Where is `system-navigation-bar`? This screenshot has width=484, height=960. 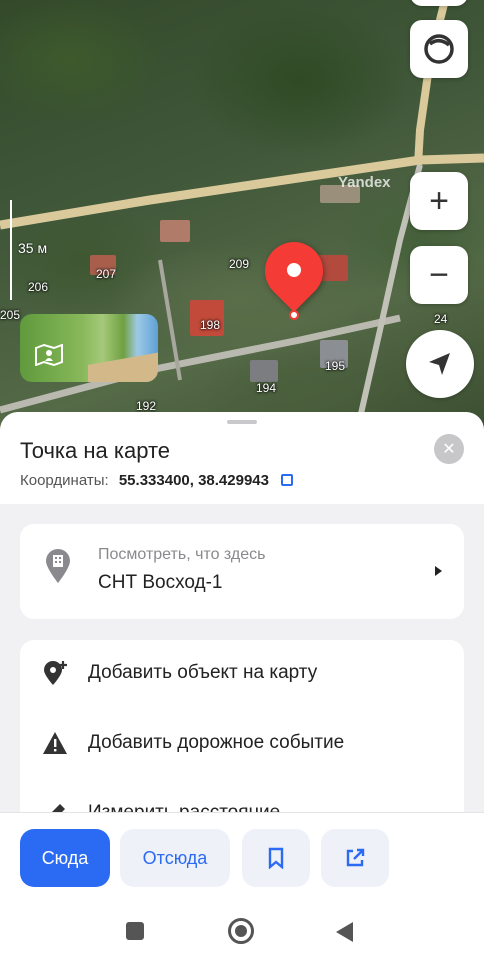
system-navigation-bar is located at coordinates (242, 932).